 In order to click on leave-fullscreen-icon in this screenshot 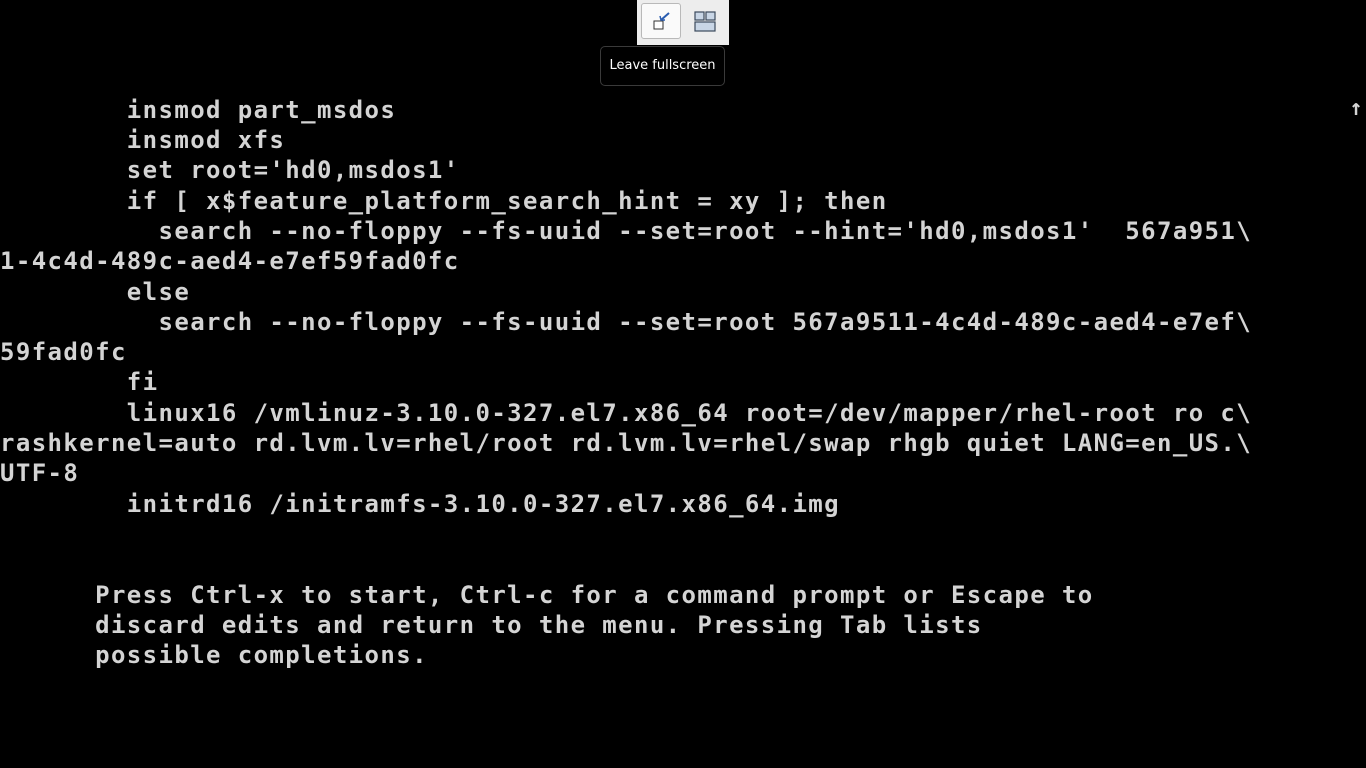, I will do `click(661, 21)`.